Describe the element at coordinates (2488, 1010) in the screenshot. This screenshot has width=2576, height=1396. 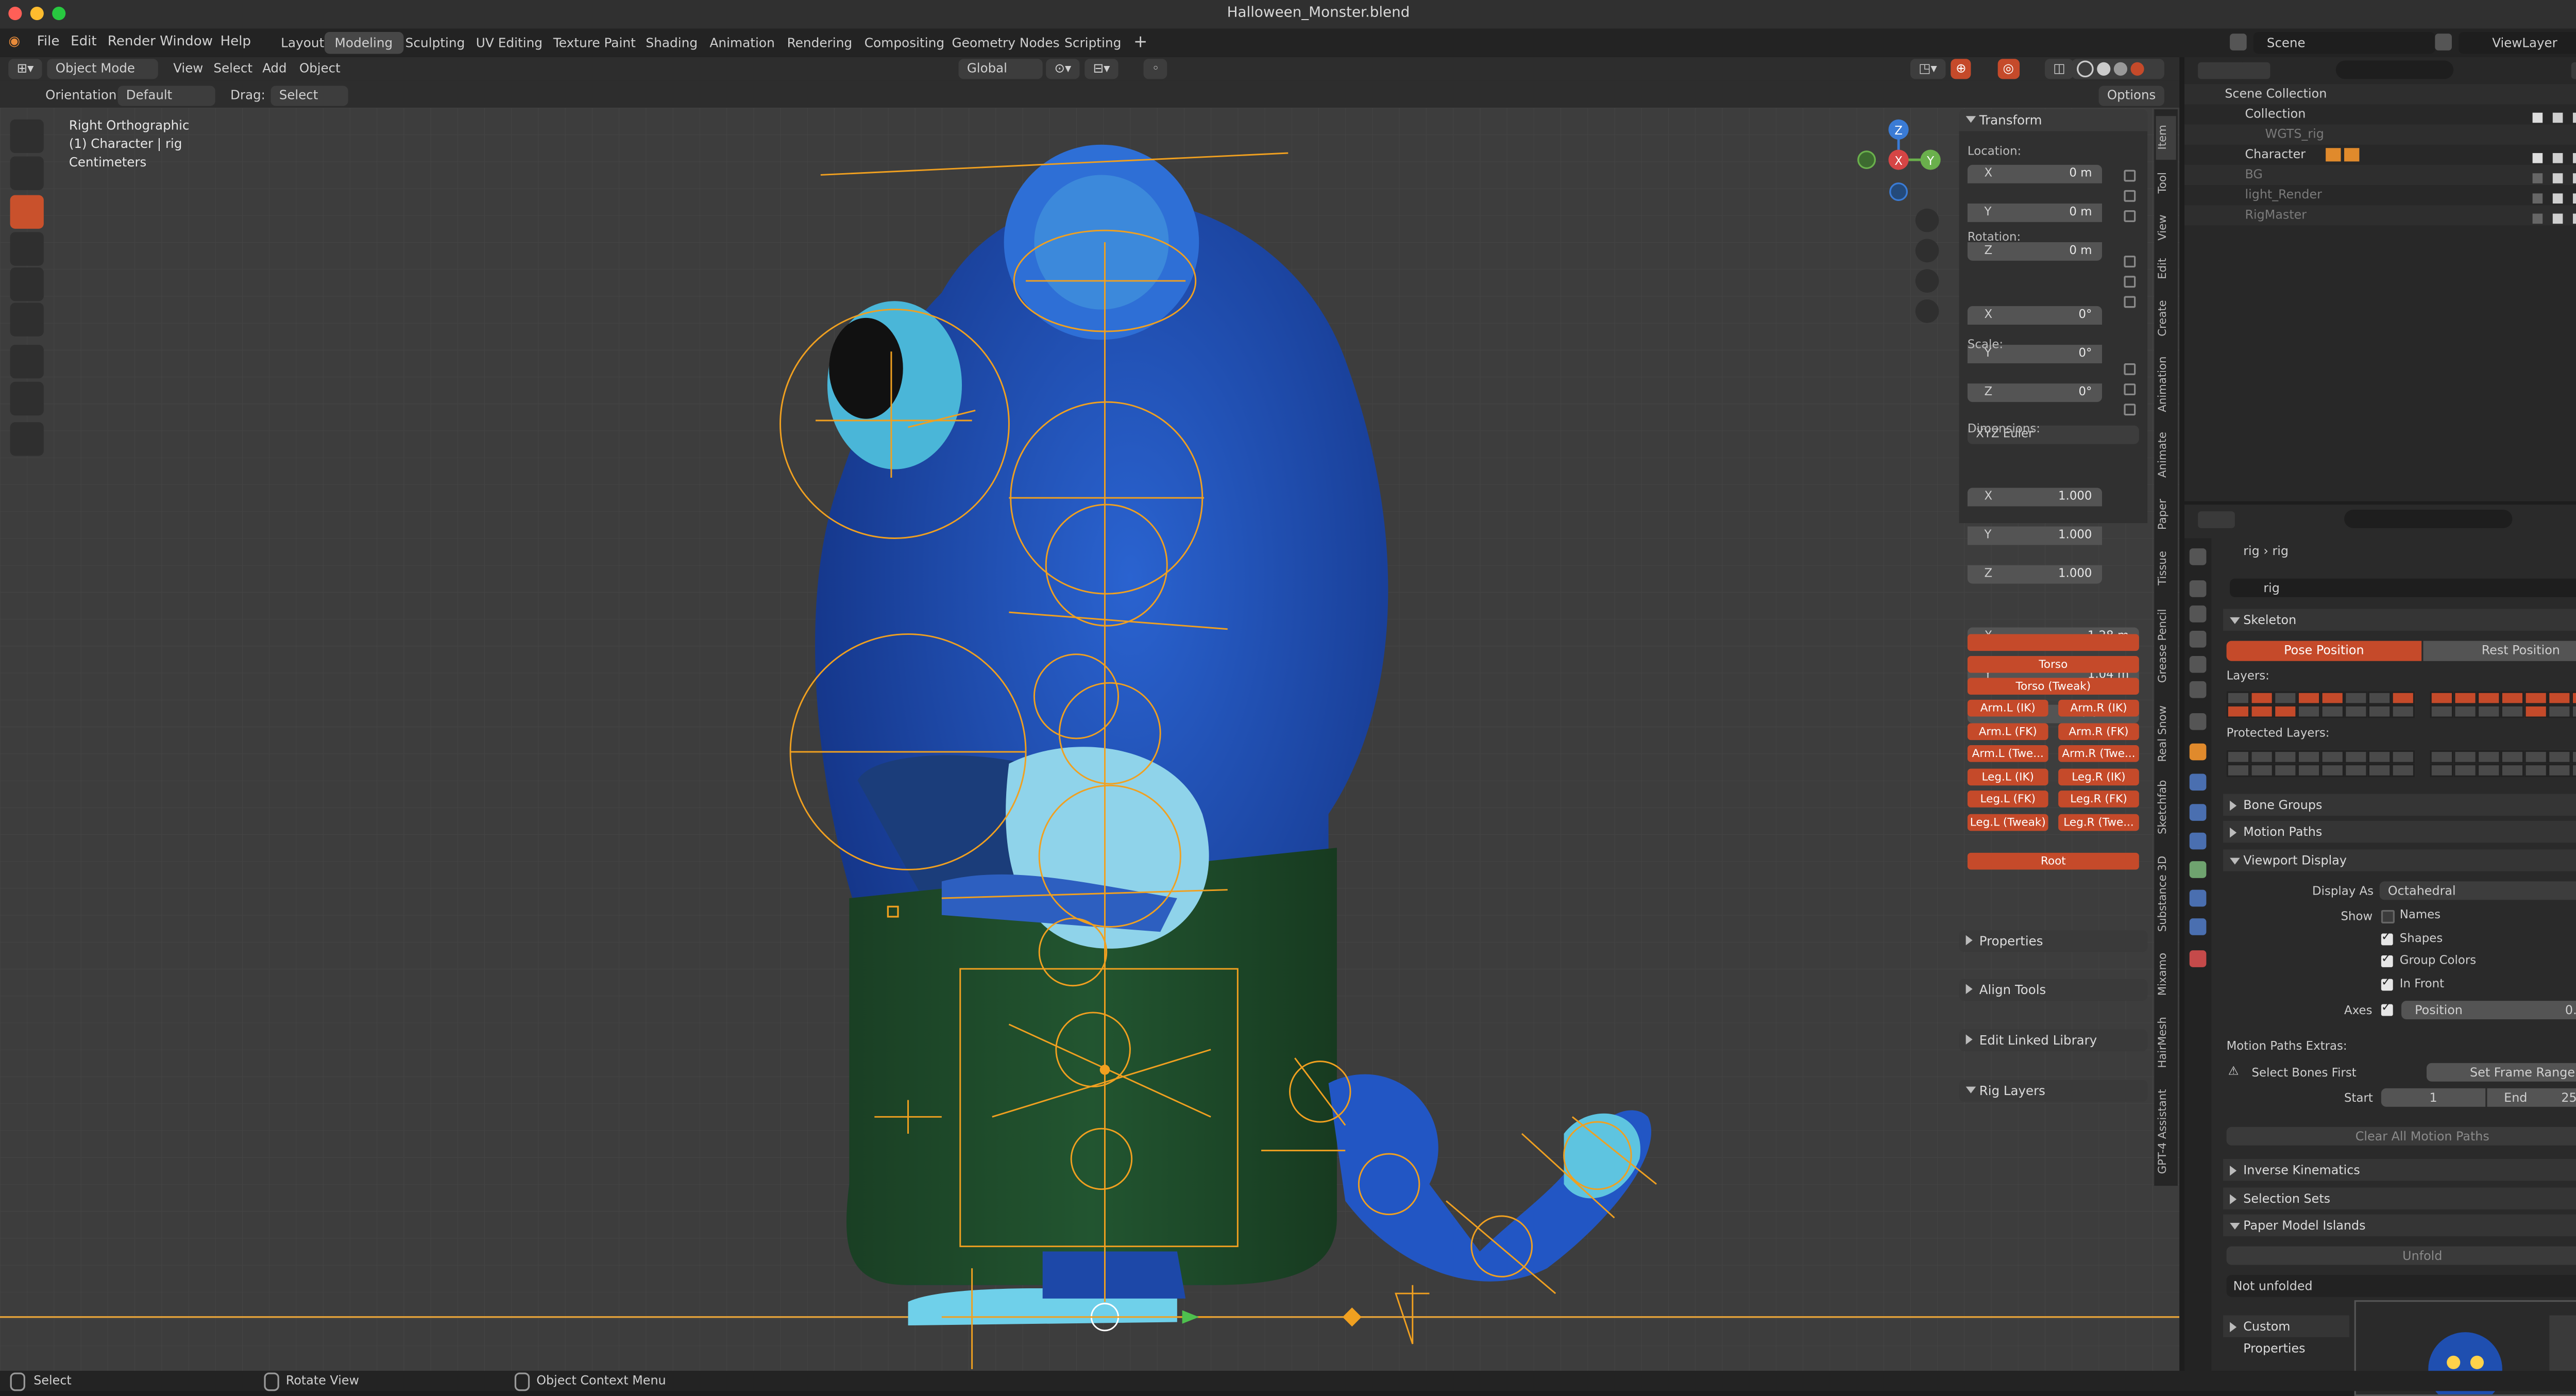
I see `axes-position-field: Position0.0` at that location.